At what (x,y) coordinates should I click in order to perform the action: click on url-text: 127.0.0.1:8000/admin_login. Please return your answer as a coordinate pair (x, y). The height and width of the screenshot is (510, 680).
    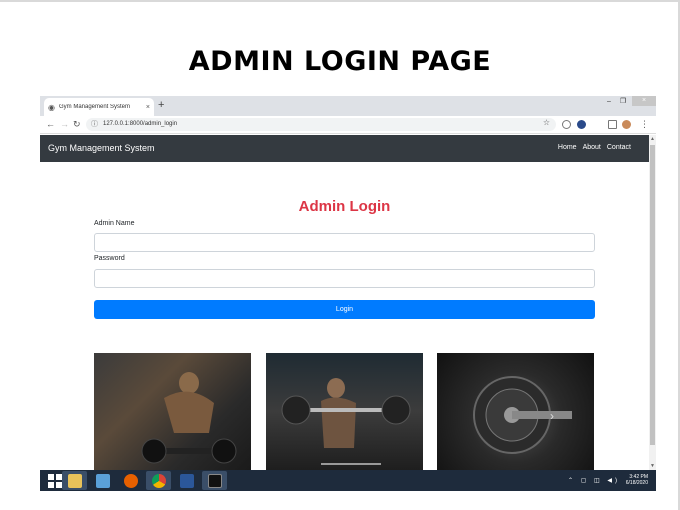
    Looking at the image, I should click on (140, 124).